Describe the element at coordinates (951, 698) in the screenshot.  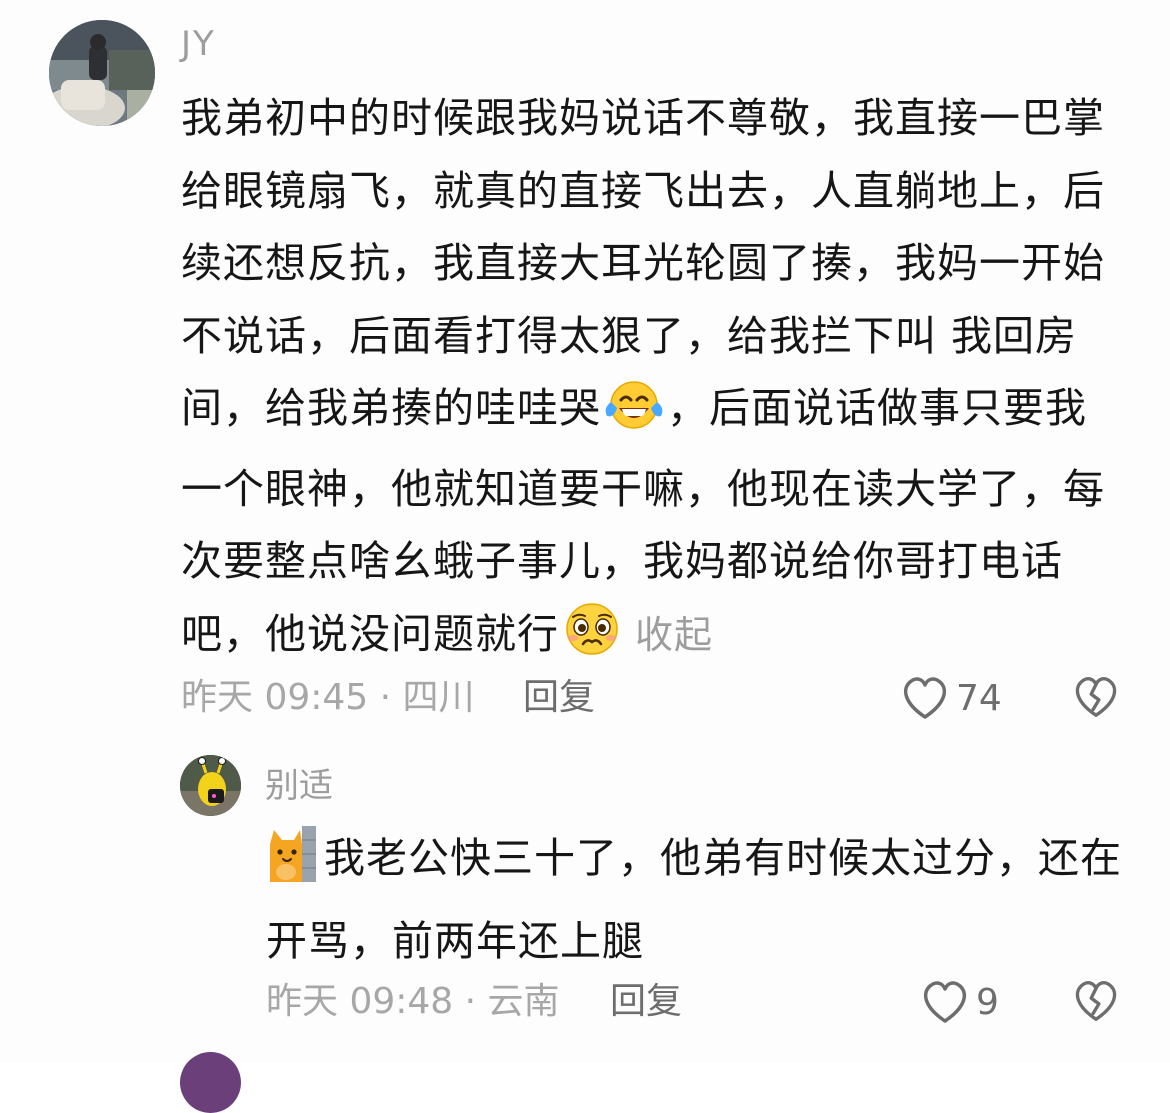
I see `like-button: 74` at that location.